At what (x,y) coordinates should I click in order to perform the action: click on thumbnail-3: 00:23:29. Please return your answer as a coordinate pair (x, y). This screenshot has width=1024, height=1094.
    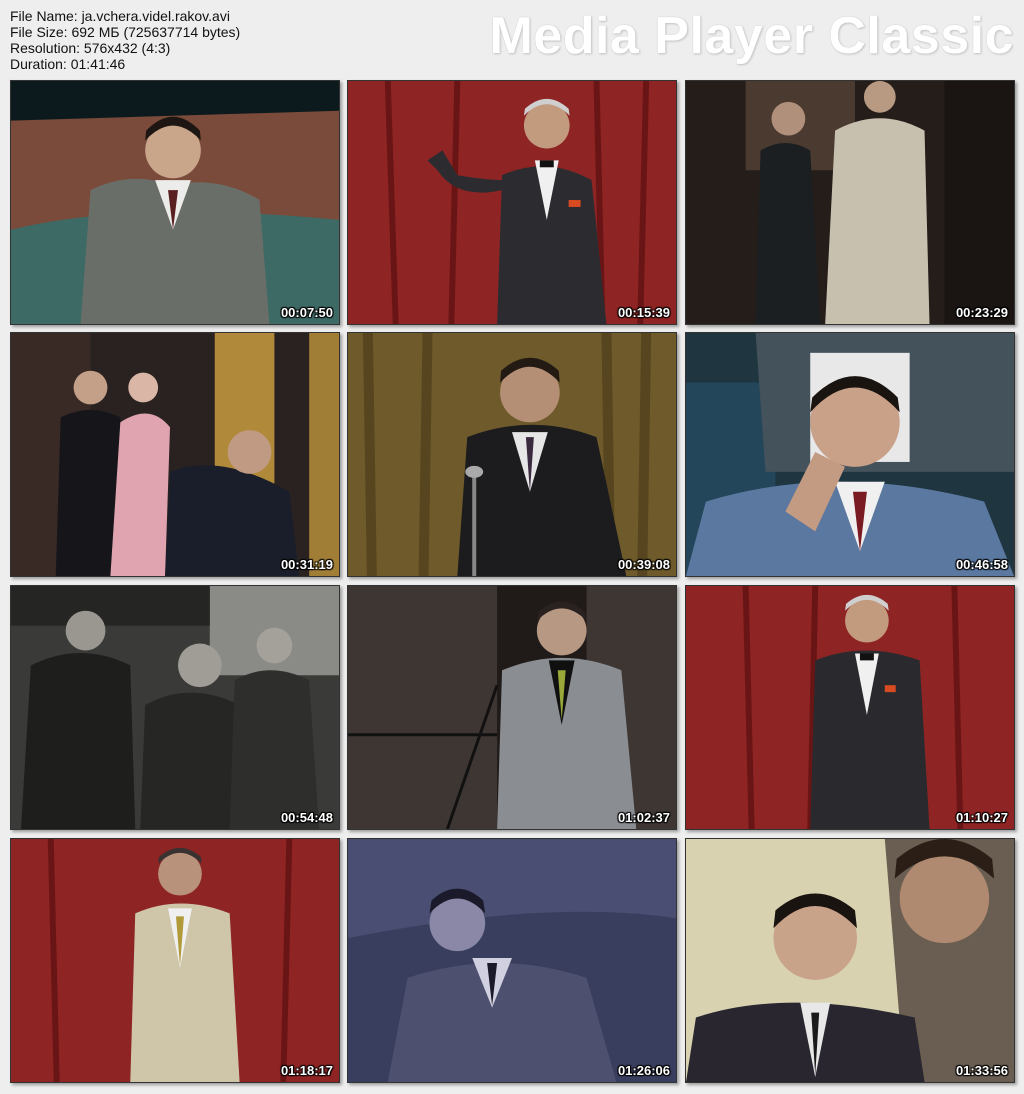
    Looking at the image, I should click on (850, 202).